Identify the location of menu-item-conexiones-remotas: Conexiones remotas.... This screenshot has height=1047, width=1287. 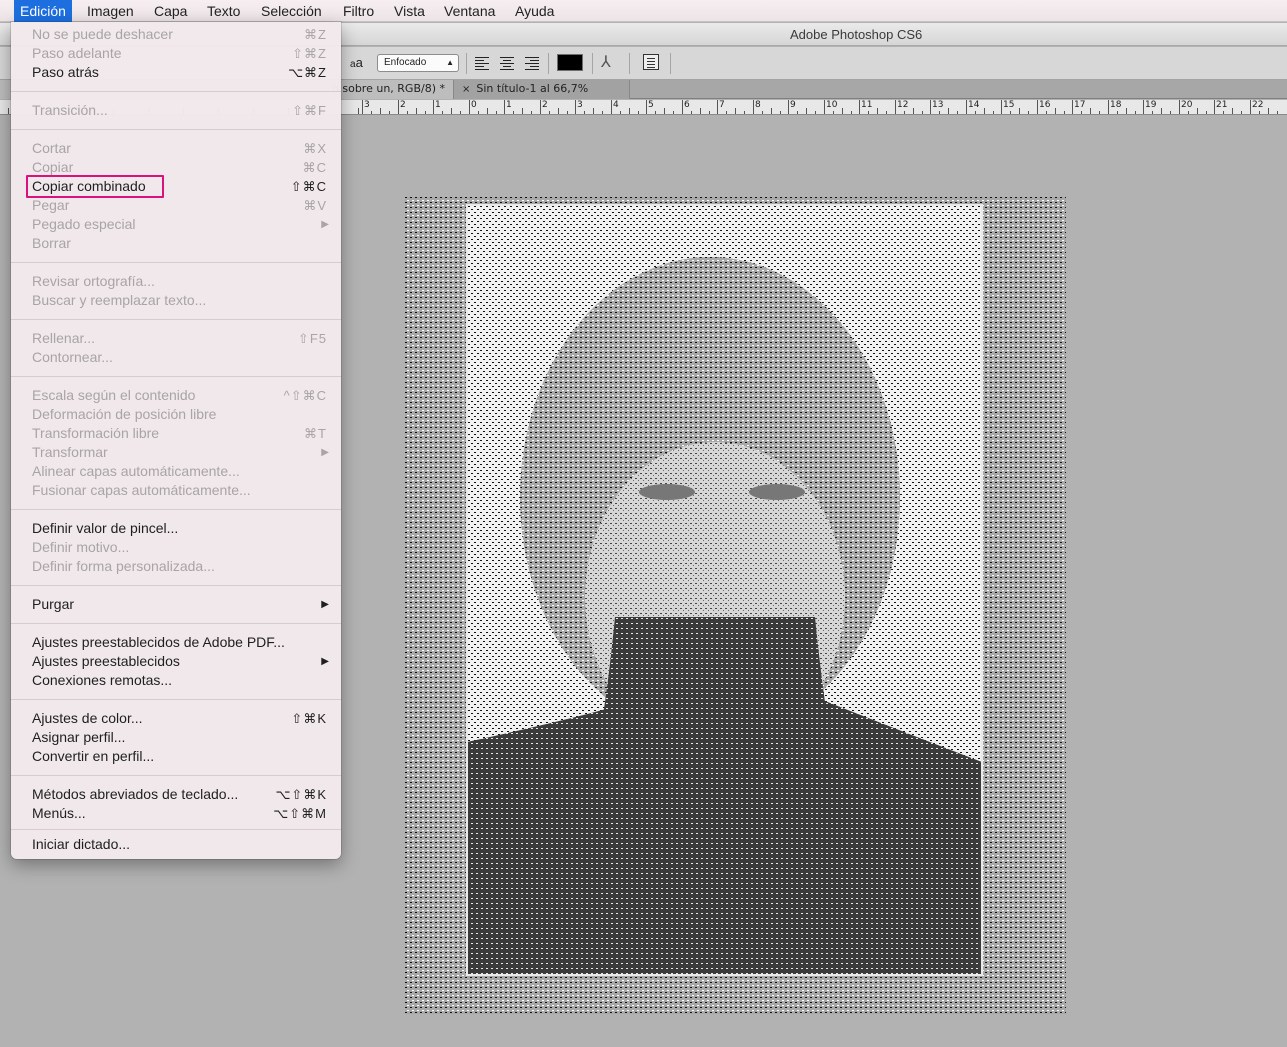
(176, 680).